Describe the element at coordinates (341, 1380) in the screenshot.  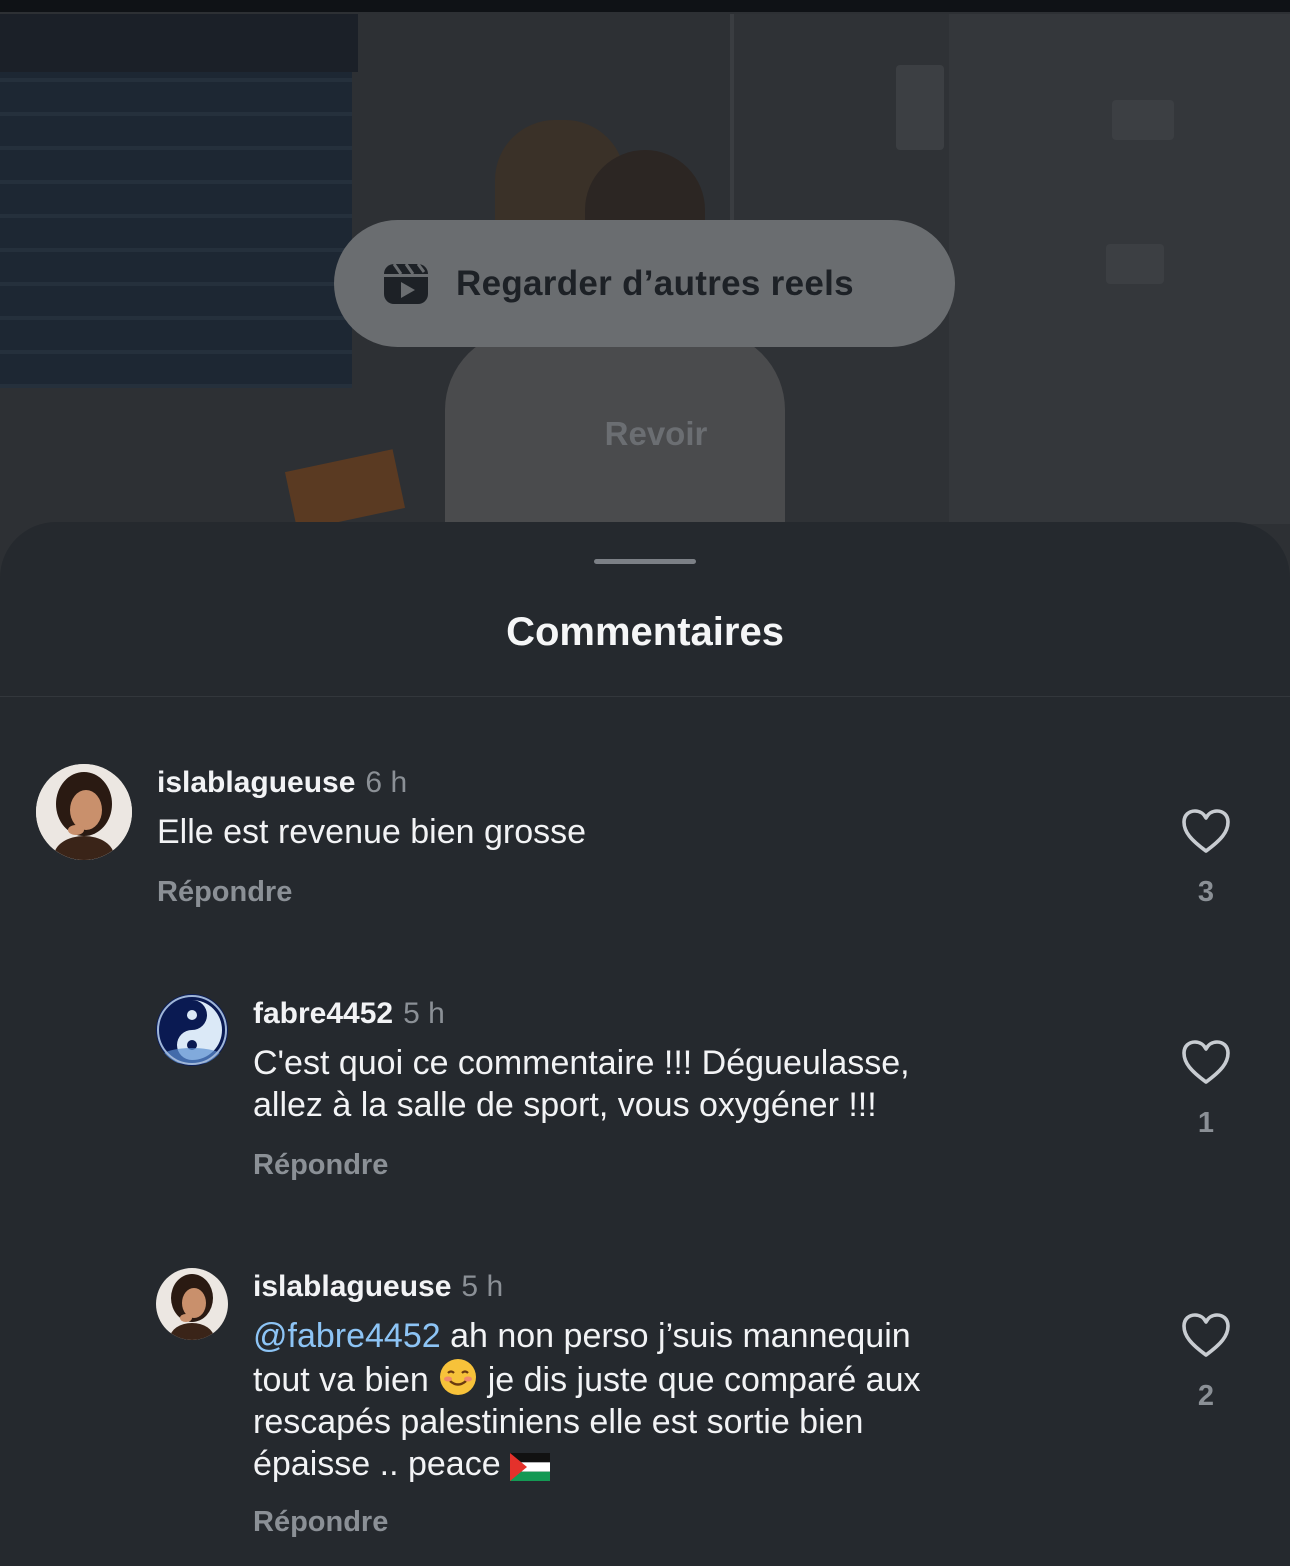
I see `comment-text-part: tout va bien` at that location.